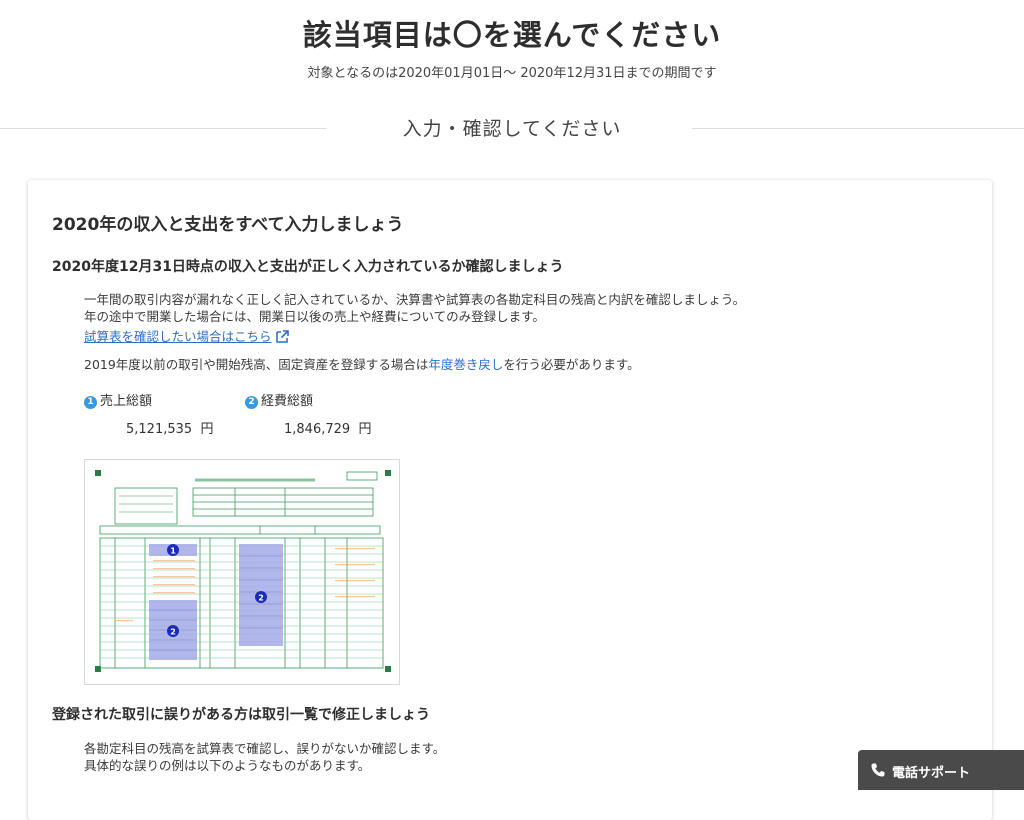 This screenshot has width=1024, height=820. I want to click on expense-unit: 円, so click(365, 429).